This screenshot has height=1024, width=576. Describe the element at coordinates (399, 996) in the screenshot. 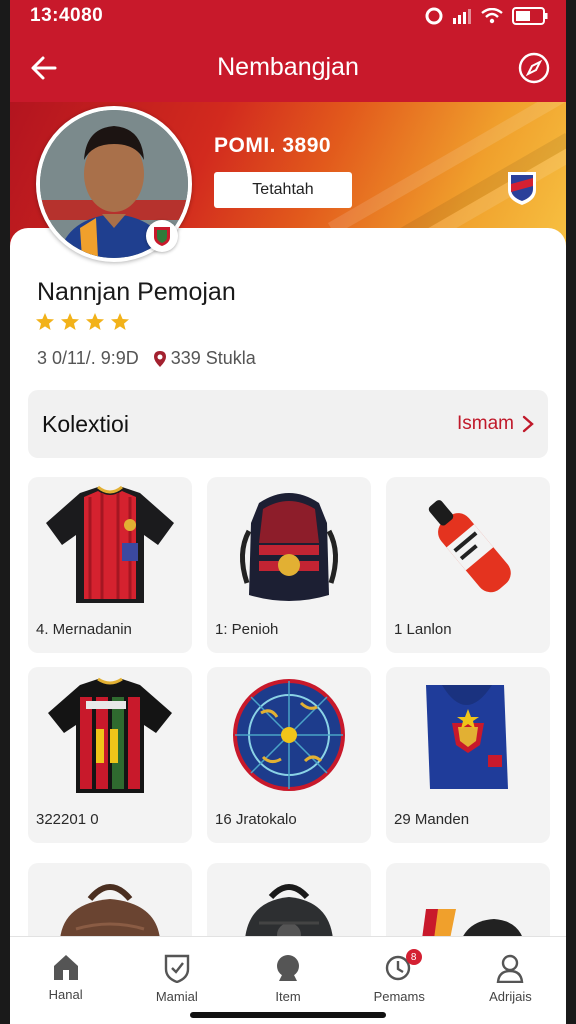

I see `nav-label: Pemams` at that location.